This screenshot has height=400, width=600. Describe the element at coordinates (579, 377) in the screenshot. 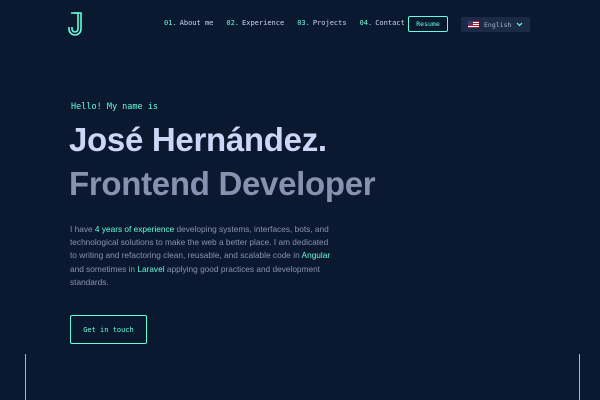

I see `right-side-line` at that location.